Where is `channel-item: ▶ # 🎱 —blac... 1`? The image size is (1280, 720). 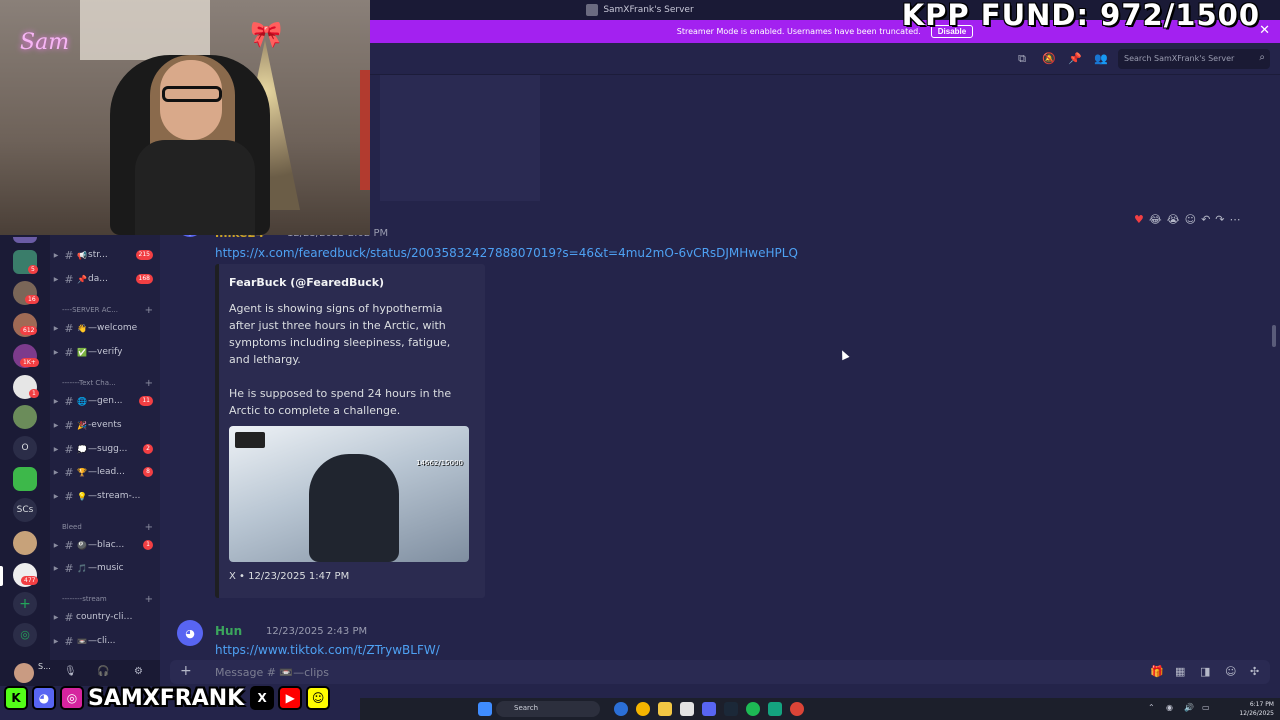
channel-item: ▶ # 🎱 —blac... 1 is located at coordinates (105, 545).